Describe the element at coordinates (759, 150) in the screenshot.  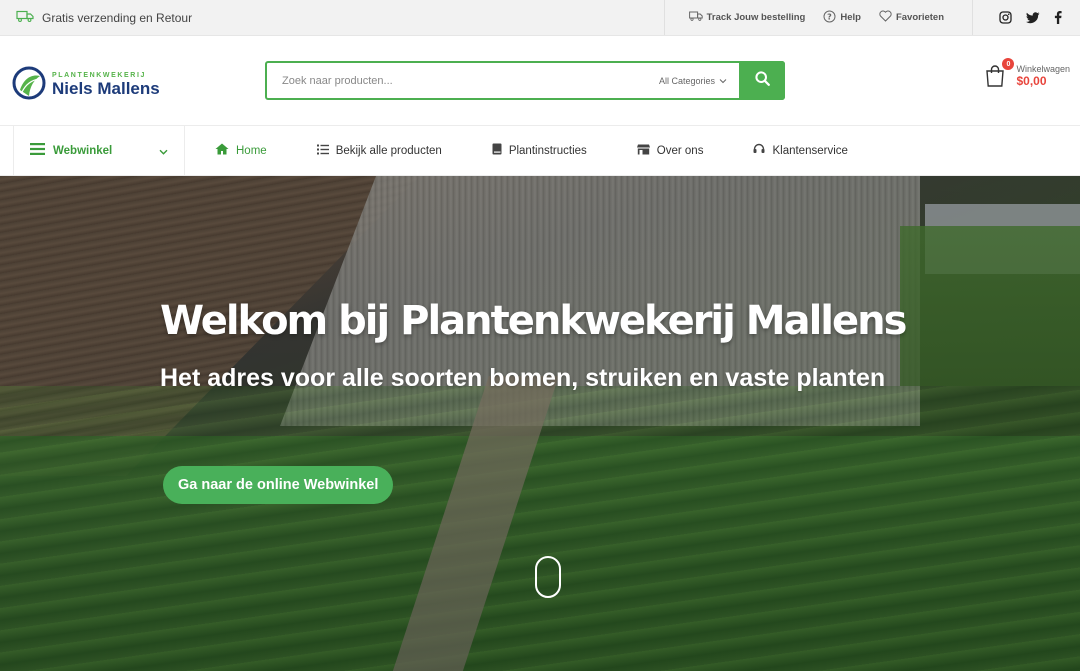
I see `headset-icon` at that location.